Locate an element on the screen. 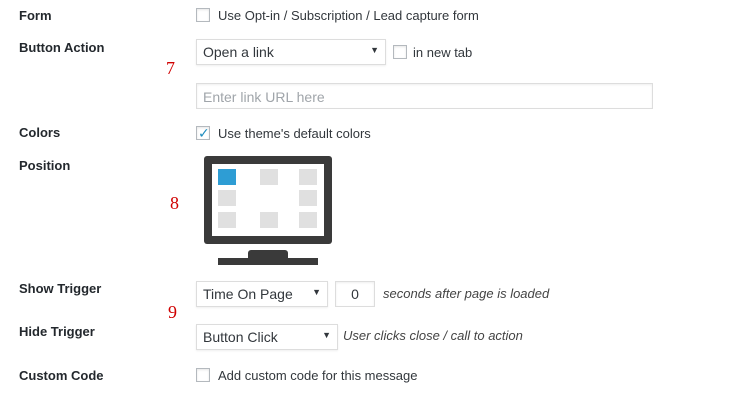 This screenshot has height=399, width=731. colors-checkbox-label: Use theme's default colors is located at coordinates (294, 133).